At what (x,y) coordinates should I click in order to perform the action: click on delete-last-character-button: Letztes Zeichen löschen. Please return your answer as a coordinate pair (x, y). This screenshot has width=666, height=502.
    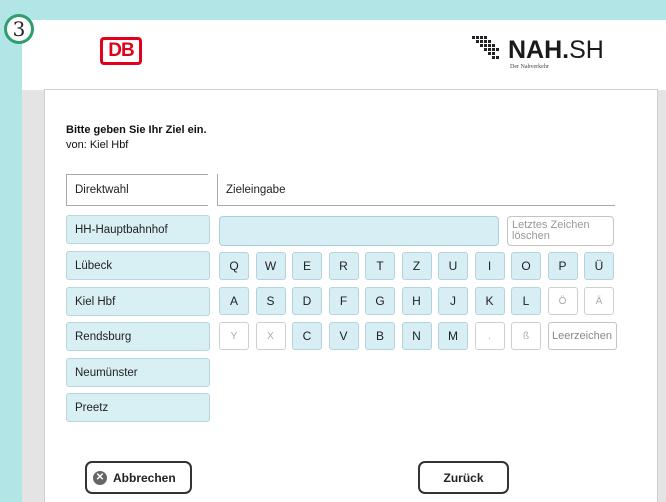
    Looking at the image, I should click on (560, 231).